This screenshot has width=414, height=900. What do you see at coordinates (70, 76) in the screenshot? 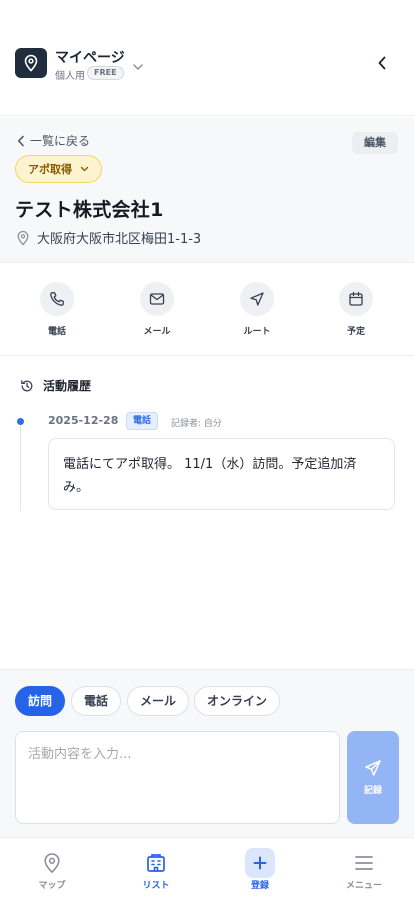
I see `plan-label: 個人用` at bounding box center [70, 76].